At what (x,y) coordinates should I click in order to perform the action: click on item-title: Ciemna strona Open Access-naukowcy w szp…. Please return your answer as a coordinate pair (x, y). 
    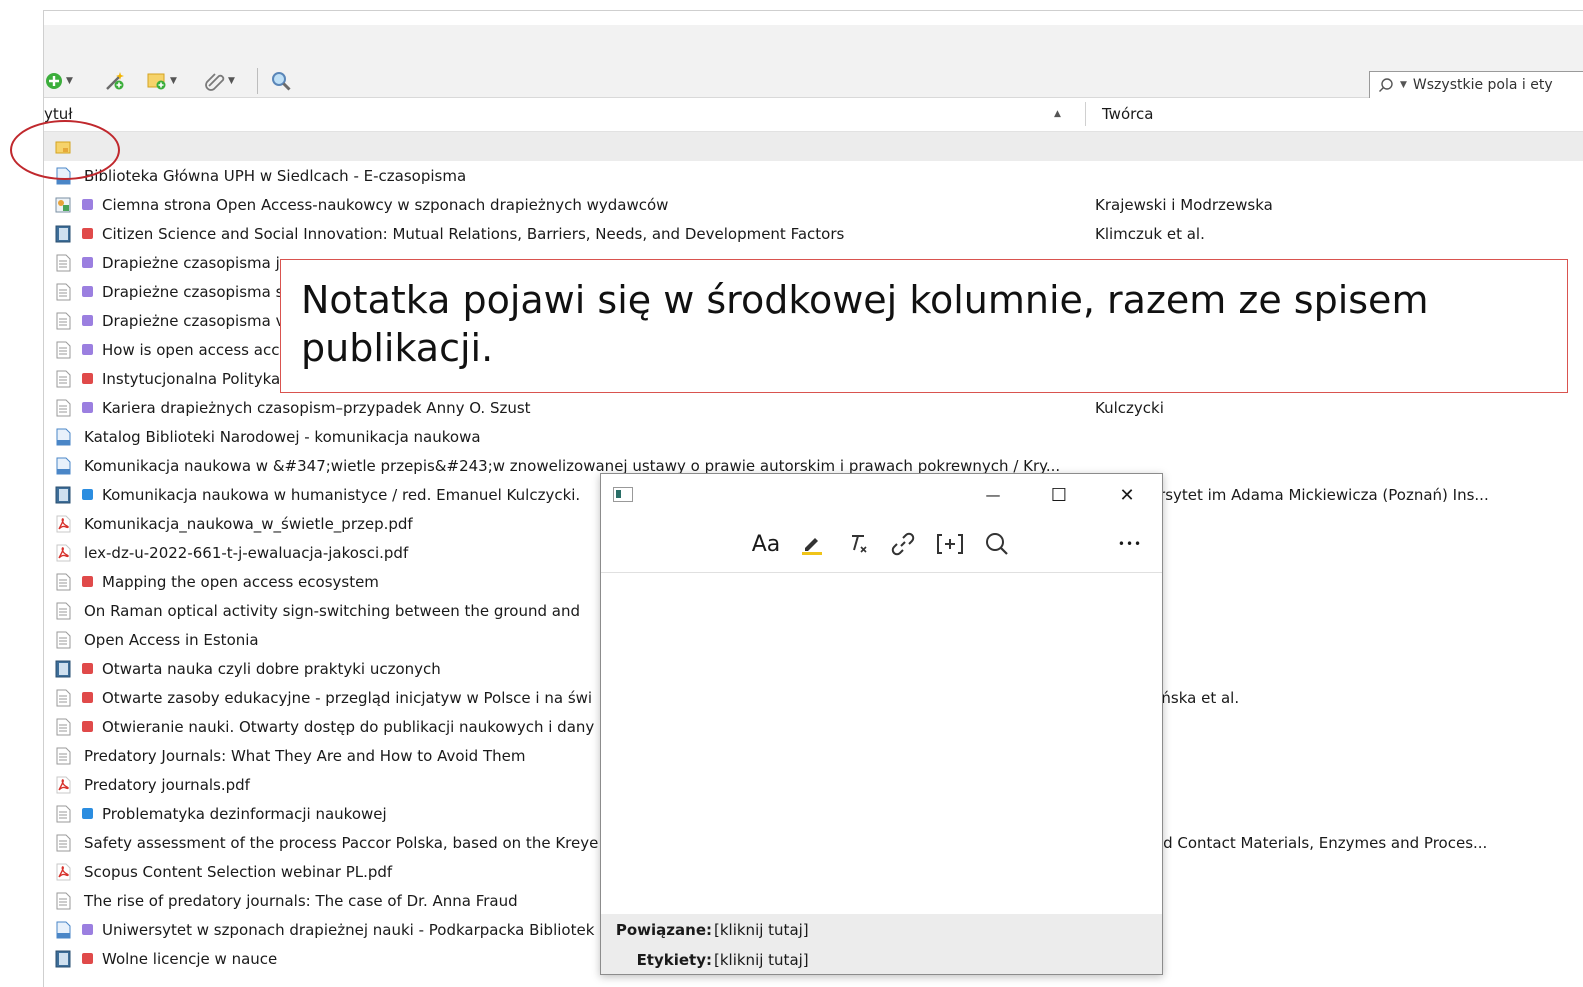
    Looking at the image, I should click on (385, 205).